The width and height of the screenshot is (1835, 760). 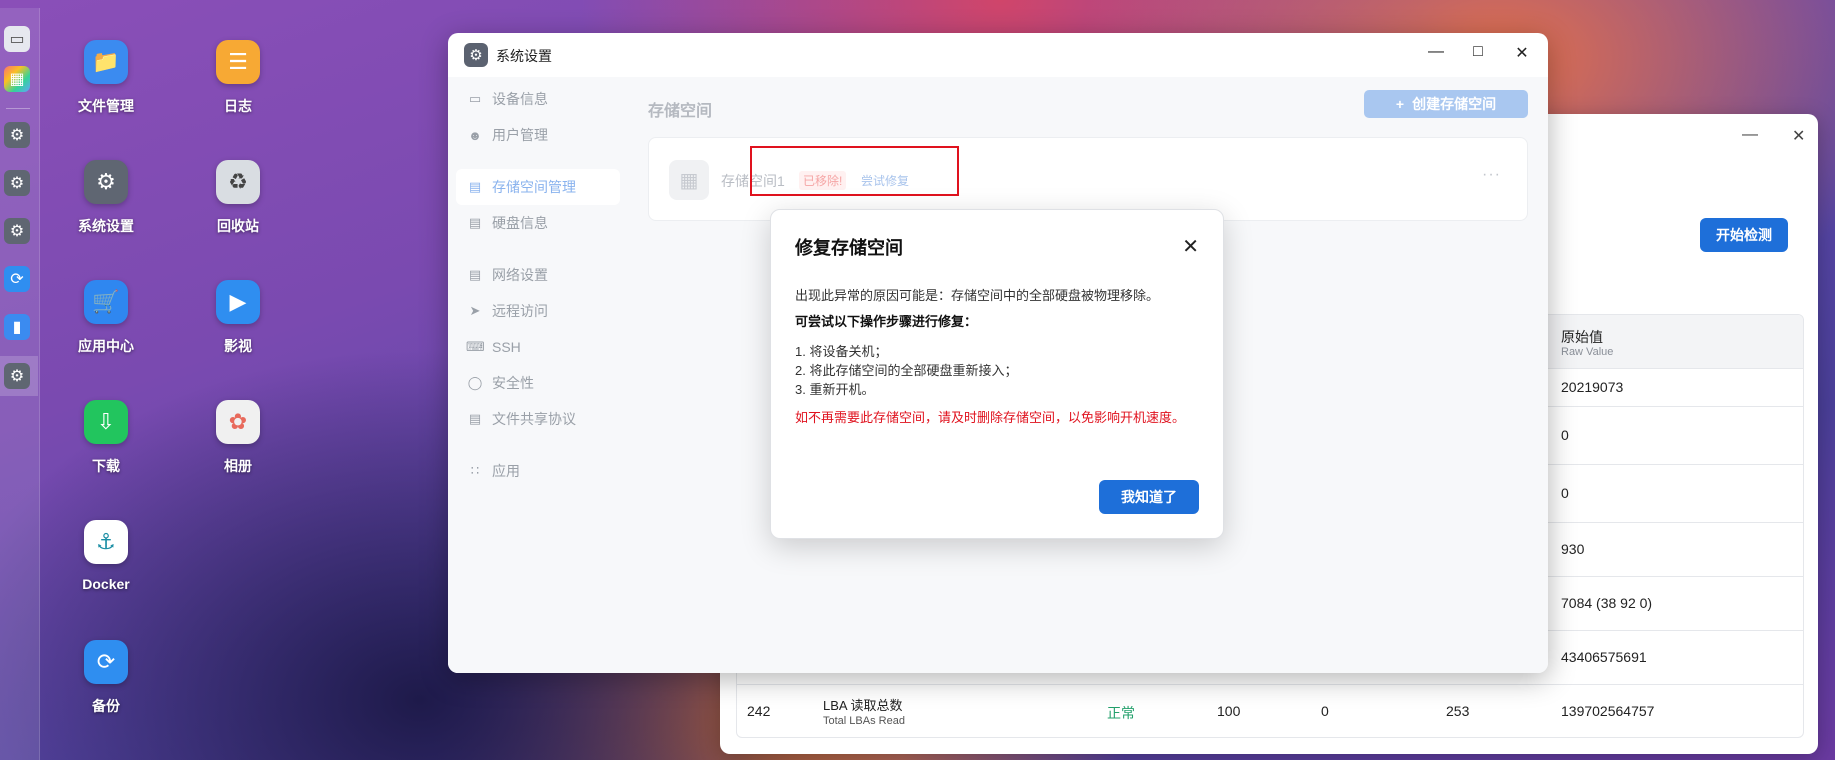 I want to click on desktop-icon-download: ⇩ 下载, so click(x=106, y=438).